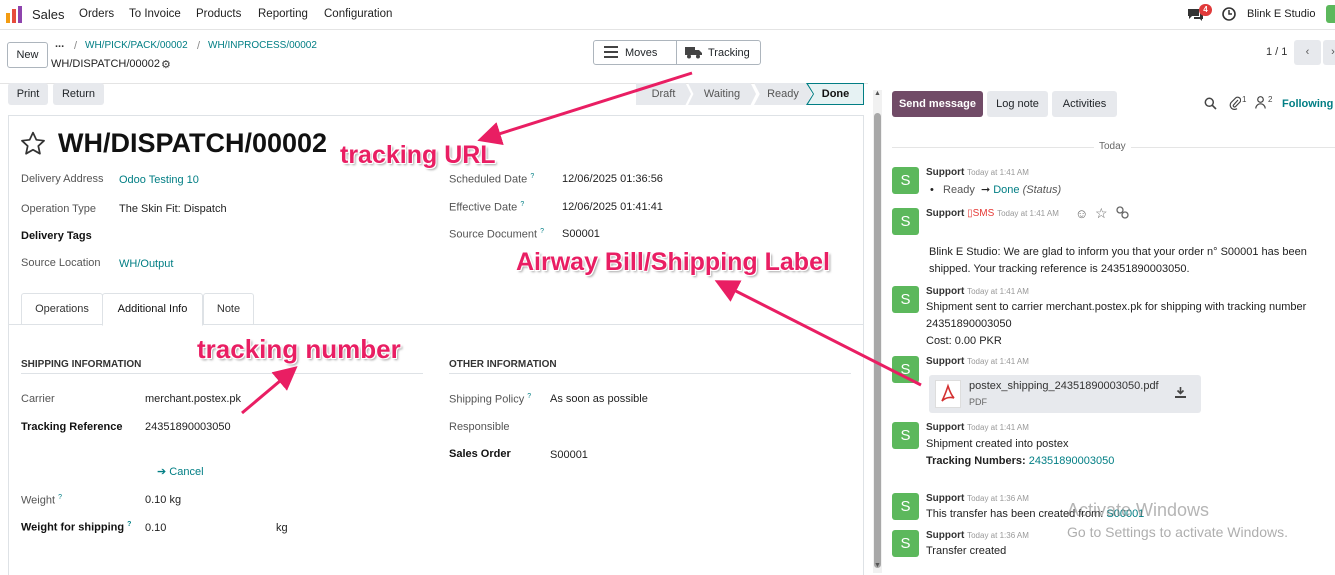 This screenshot has height=575, width=1335. I want to click on tracking-number-arrow, so click(269, 390).